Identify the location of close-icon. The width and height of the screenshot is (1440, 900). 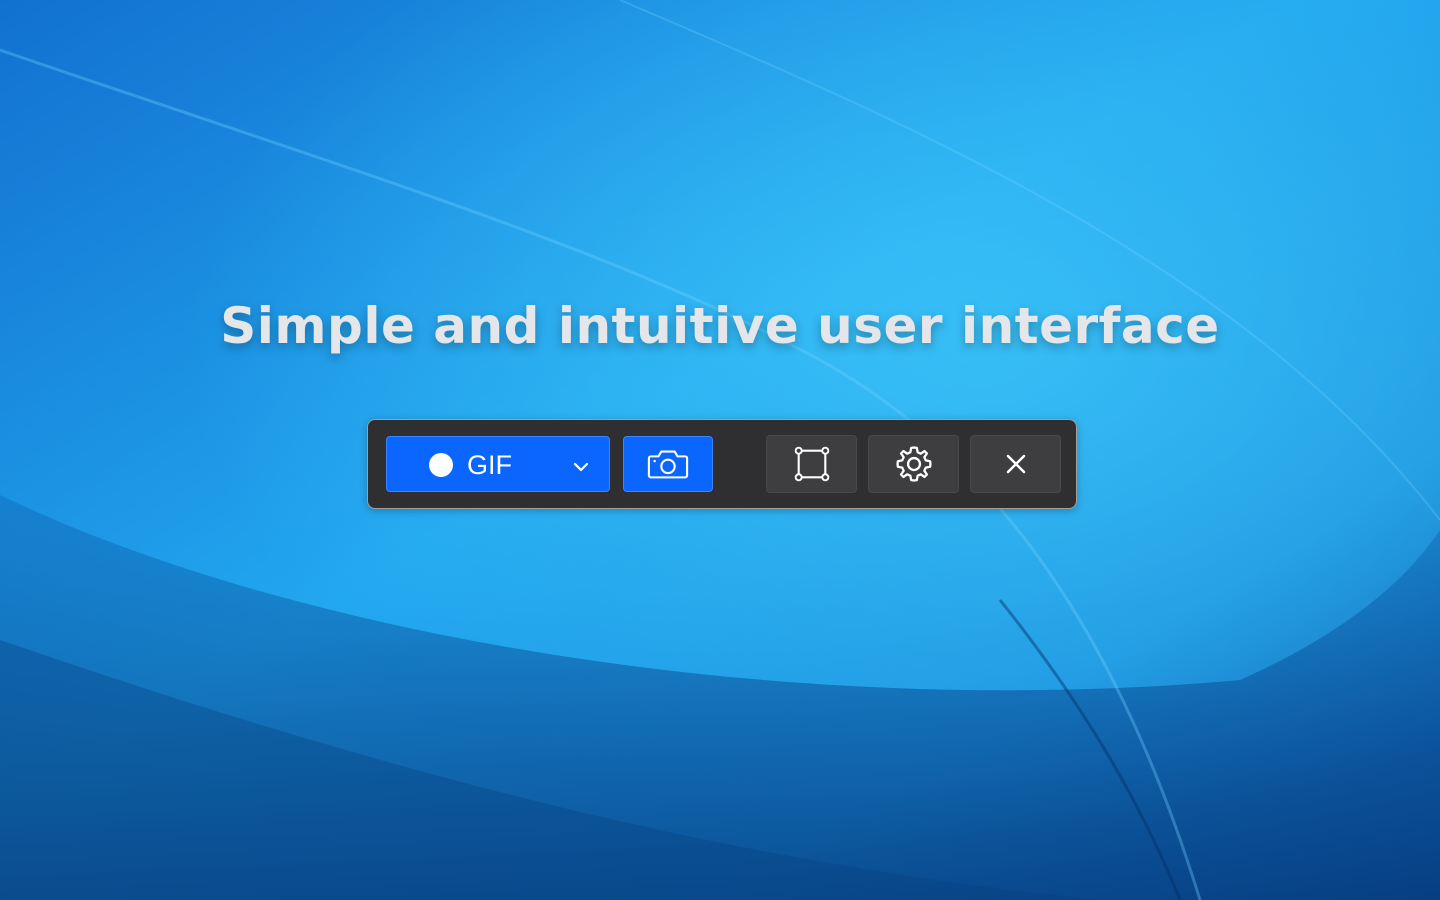
(1015, 464).